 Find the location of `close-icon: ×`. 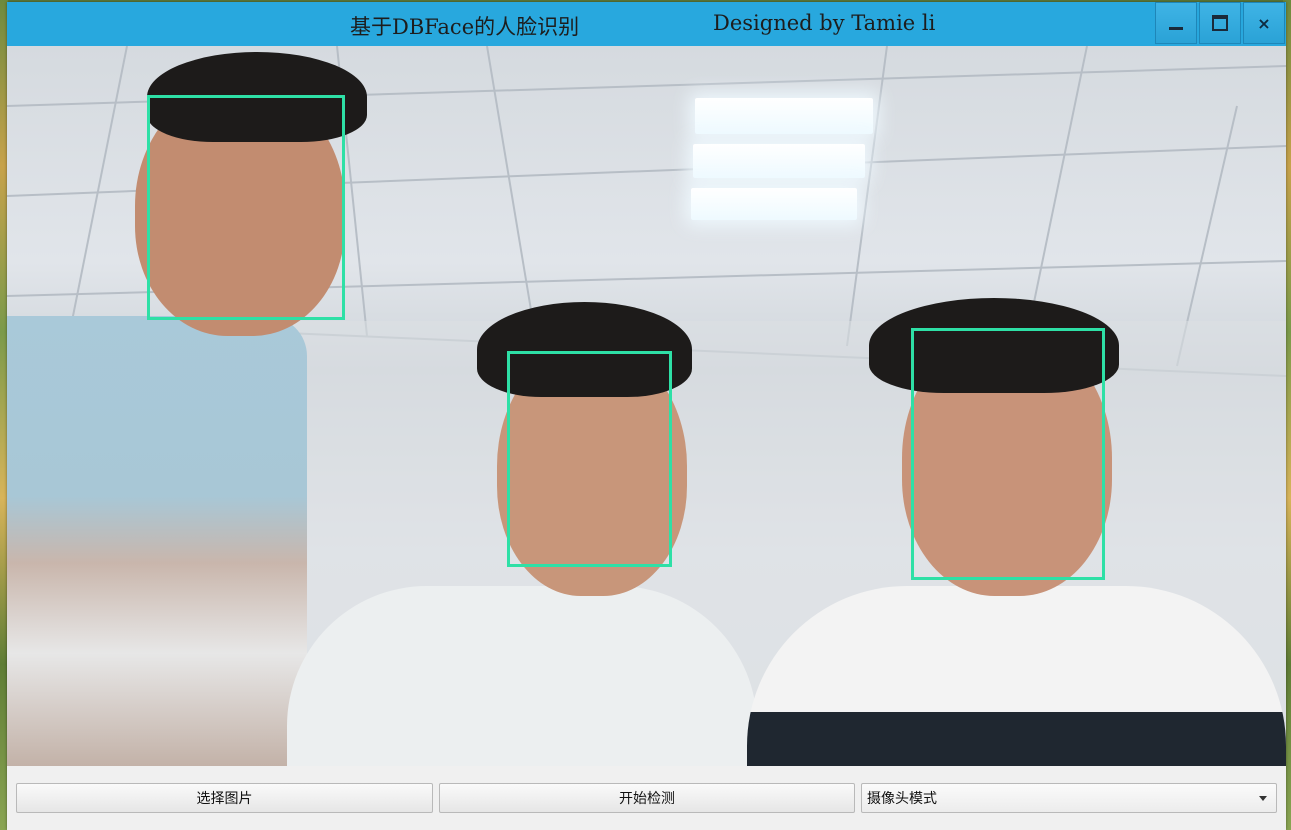

close-icon: × is located at coordinates (1264, 23).